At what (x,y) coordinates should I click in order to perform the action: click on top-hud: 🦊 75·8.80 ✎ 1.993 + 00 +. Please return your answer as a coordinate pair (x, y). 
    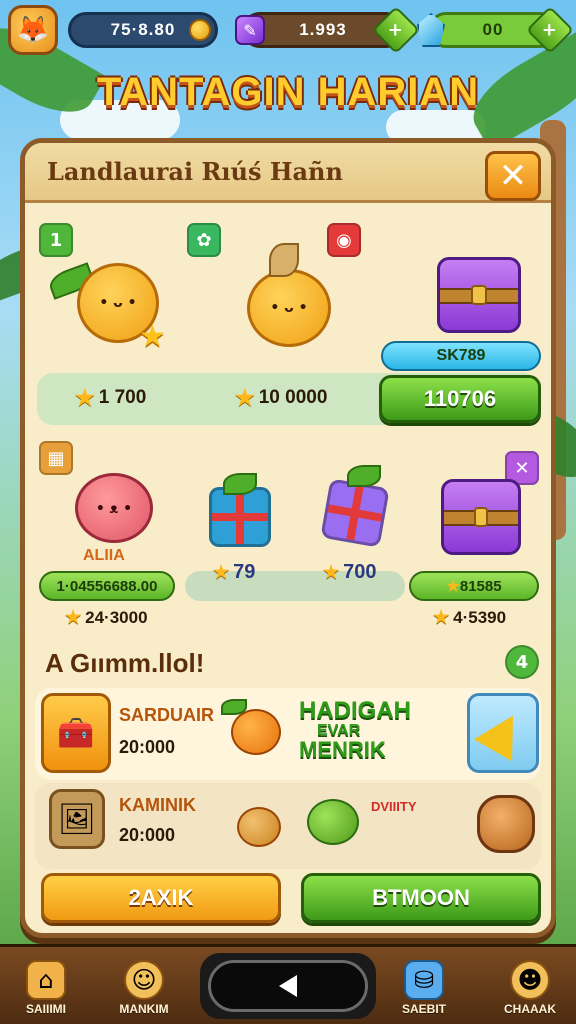
    Looking at the image, I should click on (291, 30).